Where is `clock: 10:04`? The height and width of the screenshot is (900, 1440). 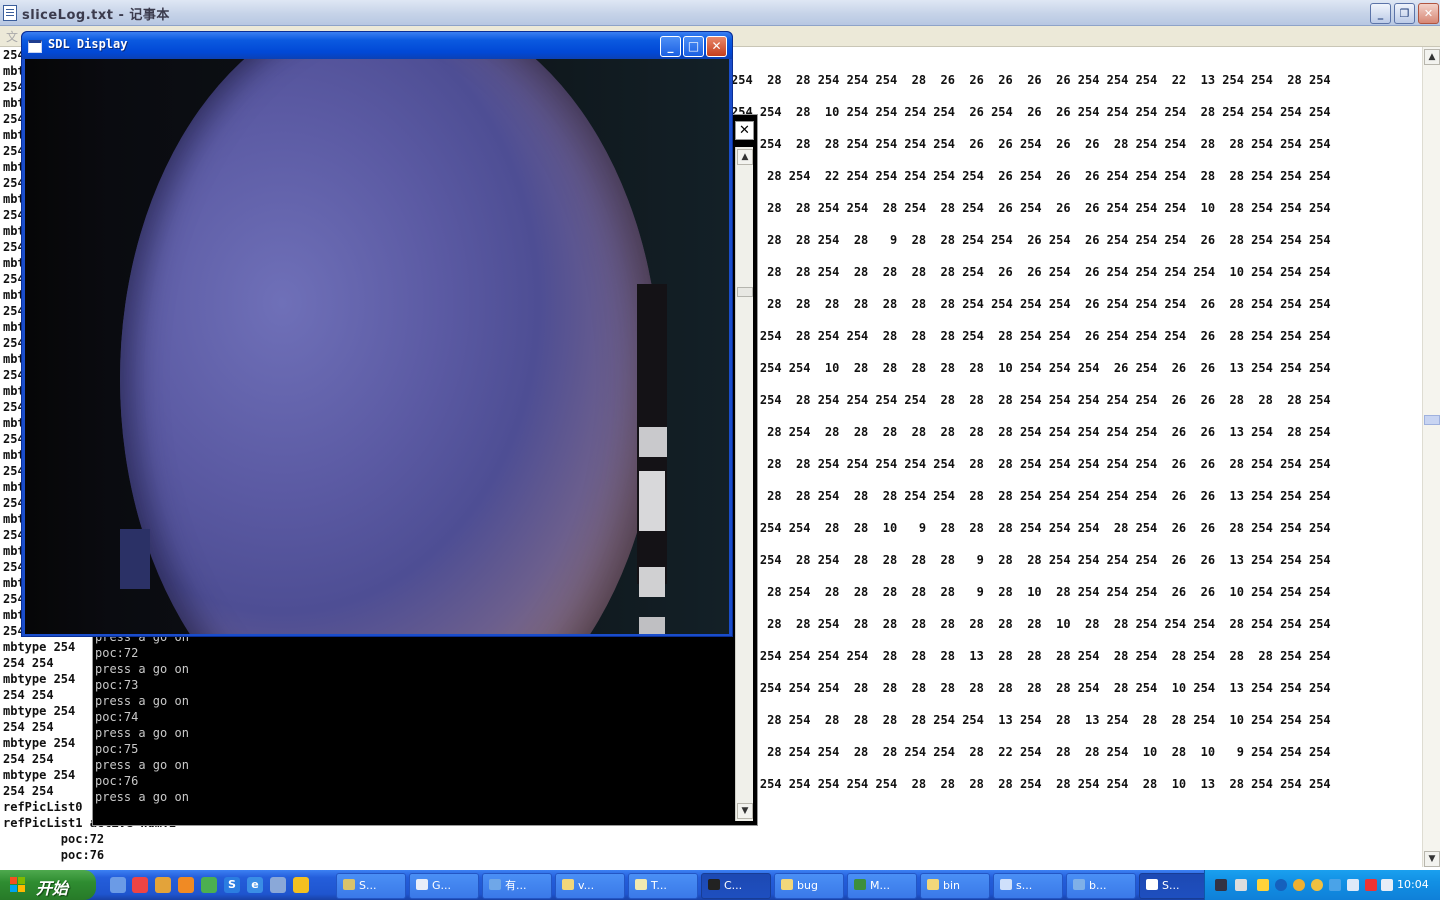
clock: 10:04 is located at coordinates (1413, 884).